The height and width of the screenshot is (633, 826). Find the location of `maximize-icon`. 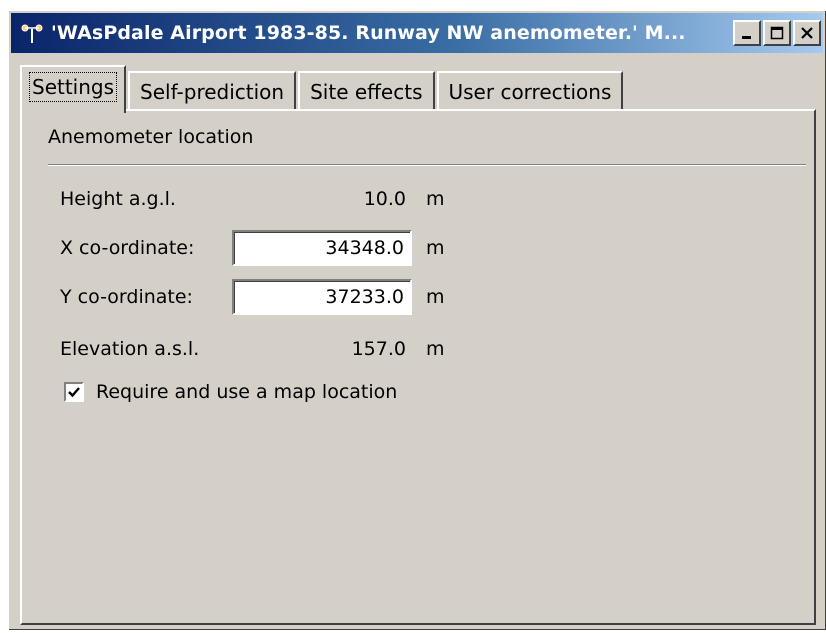

maximize-icon is located at coordinates (777, 33).